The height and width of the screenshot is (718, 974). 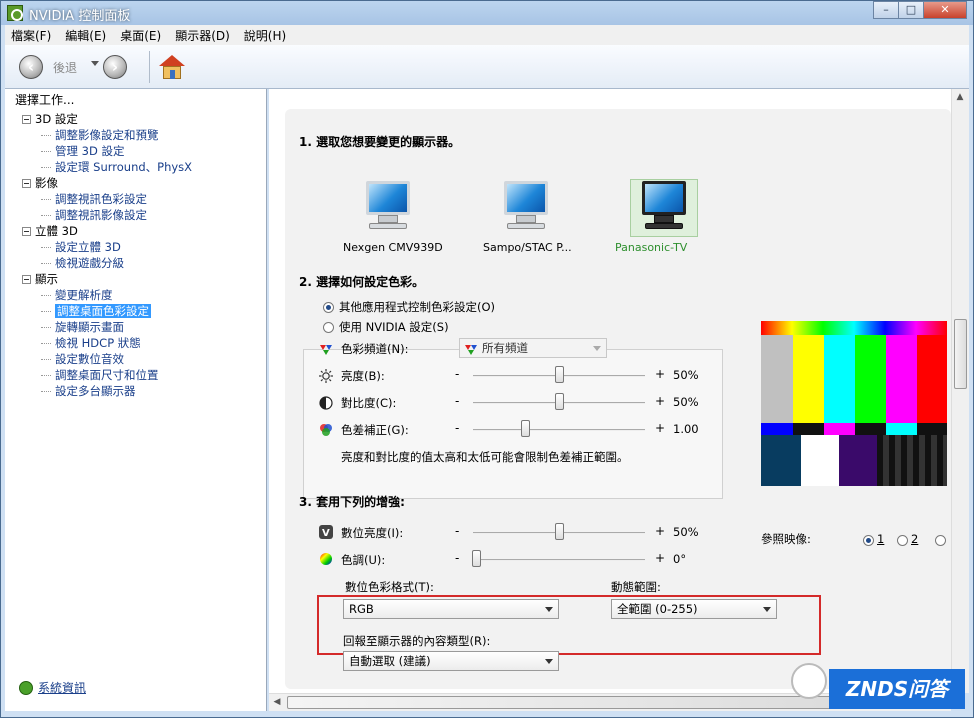 What do you see at coordinates (139, 327) in the screenshot?
I see `tree-item: 旋轉顯示畫面` at bounding box center [139, 327].